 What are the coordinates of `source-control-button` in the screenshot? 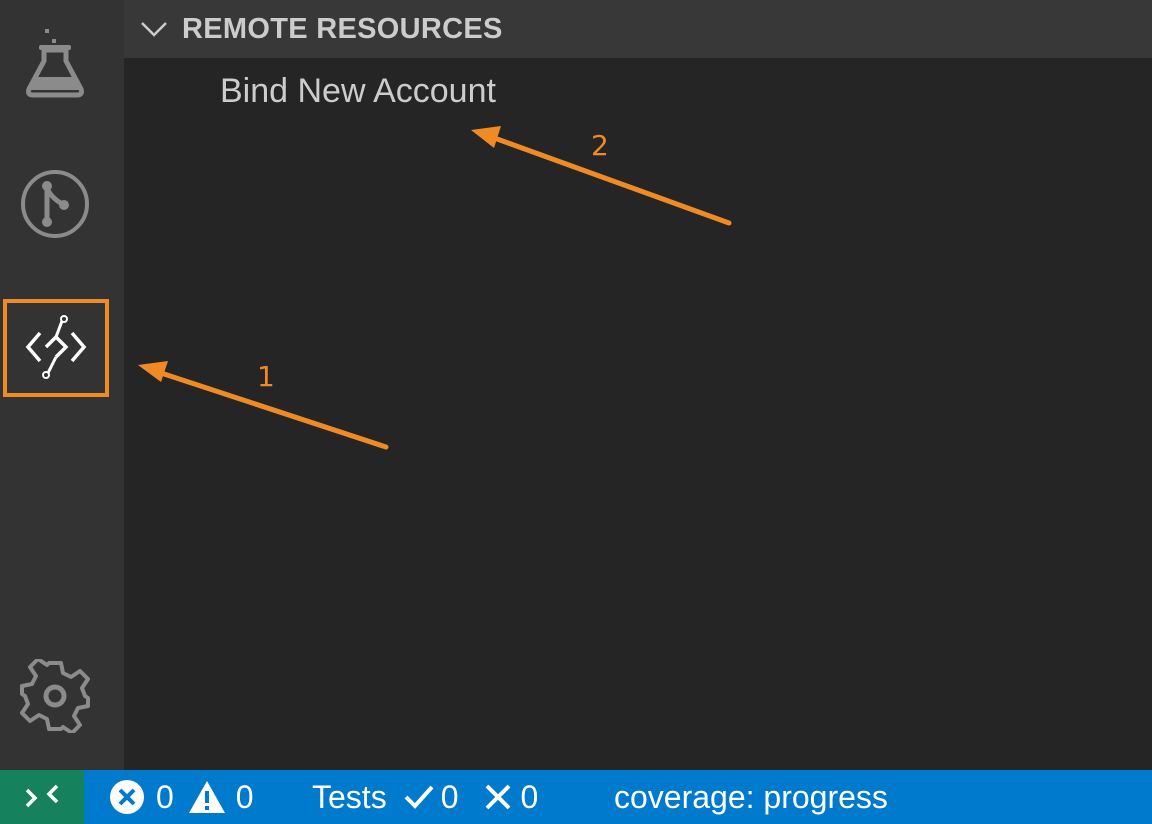 It's located at (55, 204).